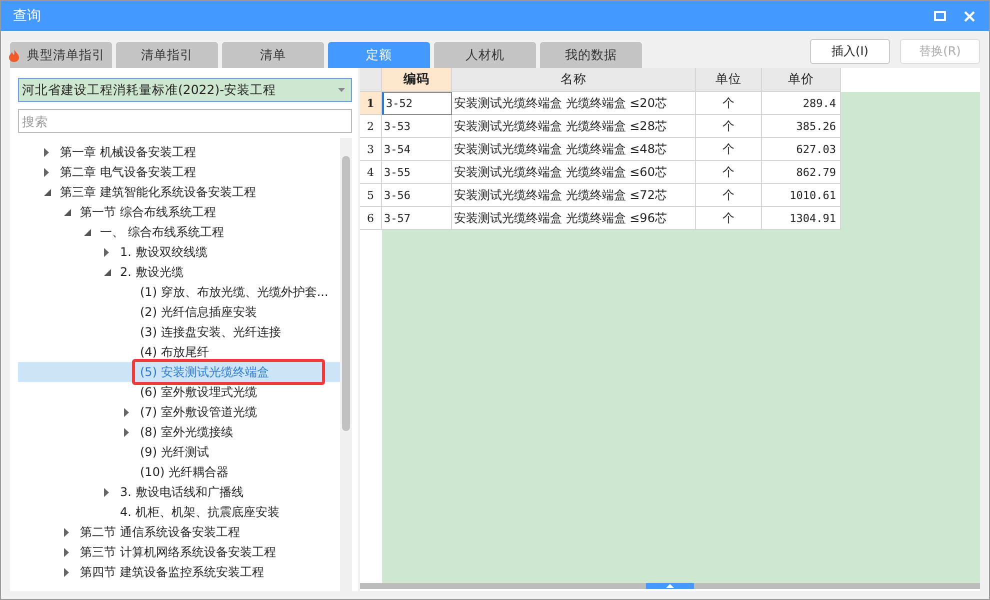 Image resolution: width=990 pixels, height=600 pixels. What do you see at coordinates (179, 512) in the screenshot?
I see `tree-item: 4. 机柜、机架、抗震底座安装` at bounding box center [179, 512].